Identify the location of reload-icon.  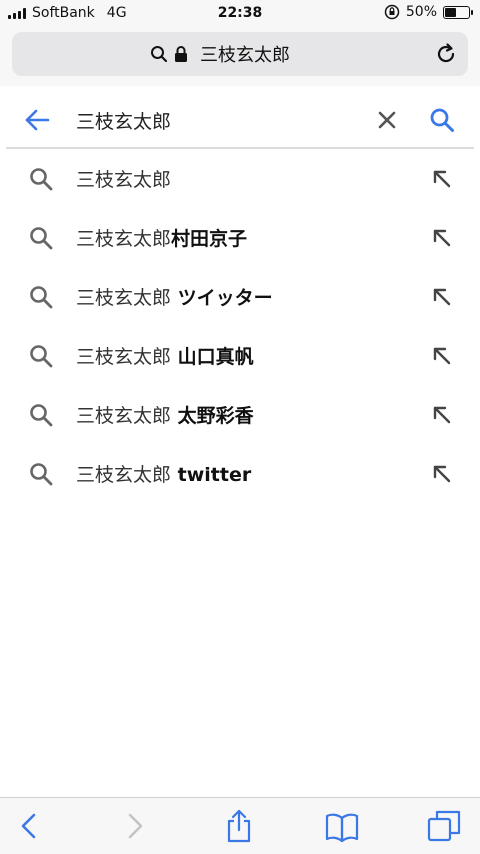
(446, 54).